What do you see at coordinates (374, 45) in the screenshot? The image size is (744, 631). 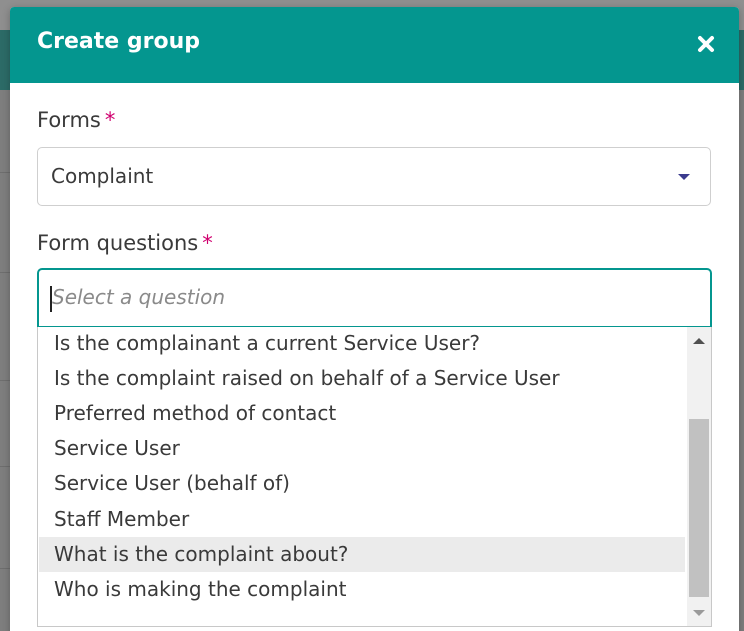 I see `modal-header: Create group` at bounding box center [374, 45].